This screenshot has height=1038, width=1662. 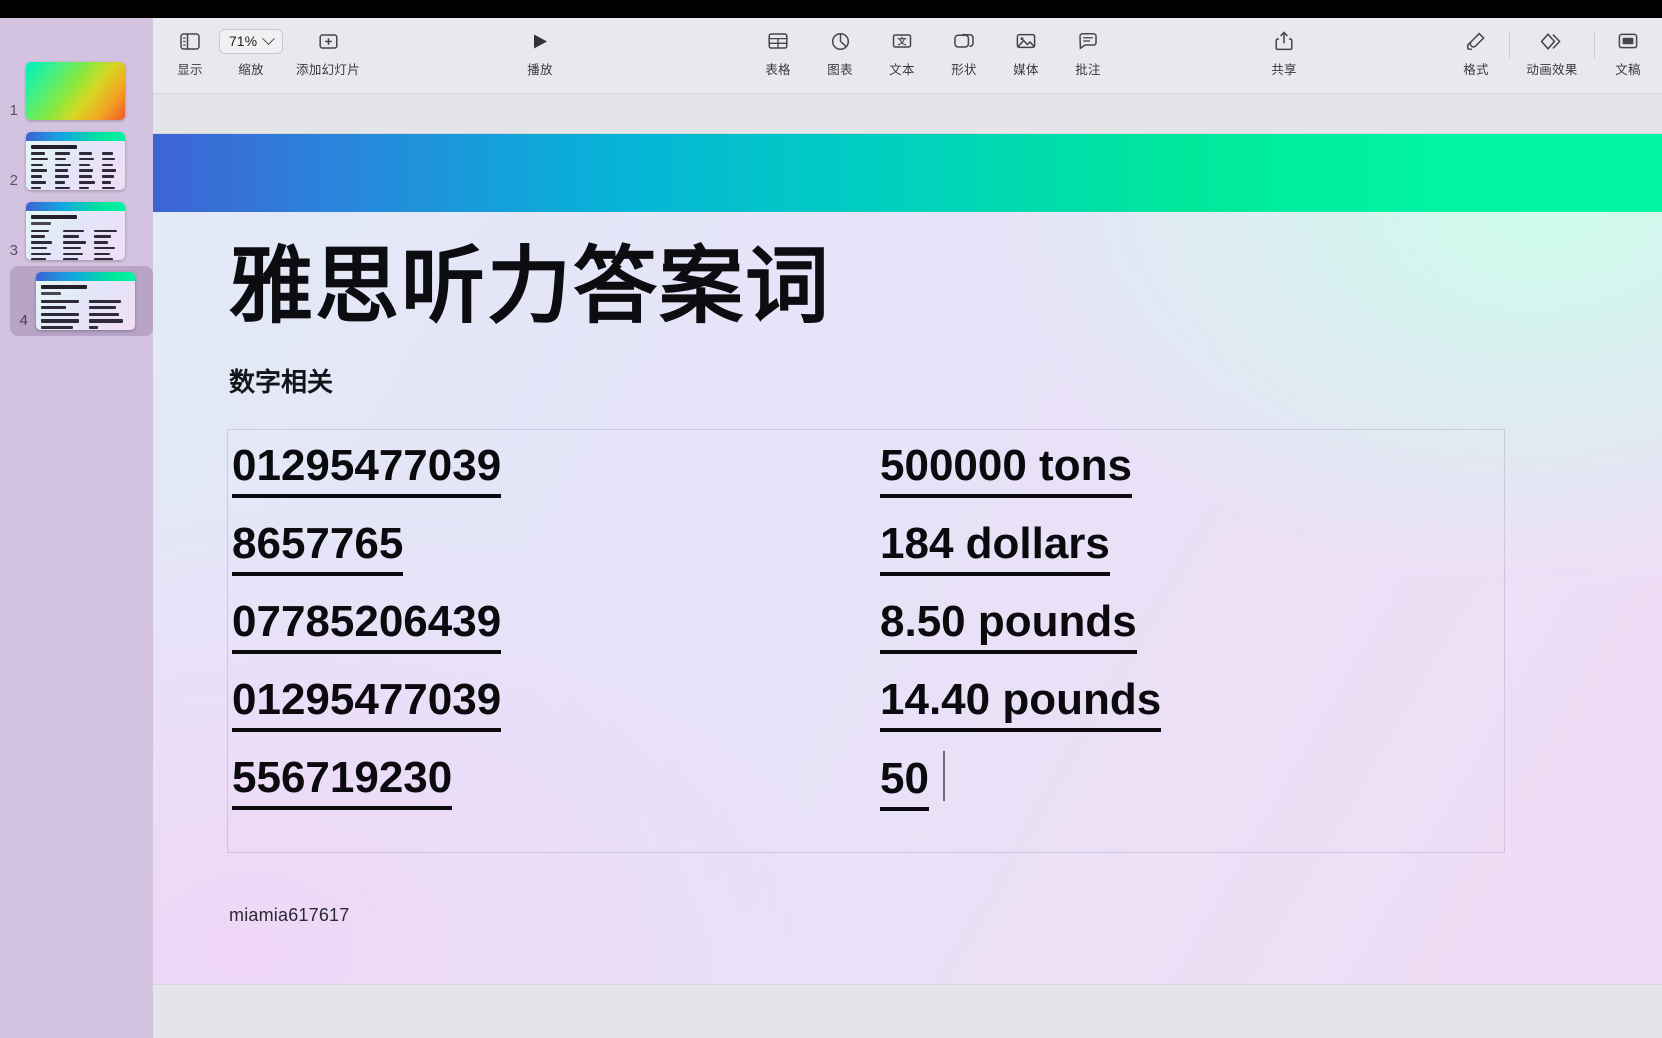 What do you see at coordinates (1476, 41) in the screenshot?
I see `paintbrush-icon` at bounding box center [1476, 41].